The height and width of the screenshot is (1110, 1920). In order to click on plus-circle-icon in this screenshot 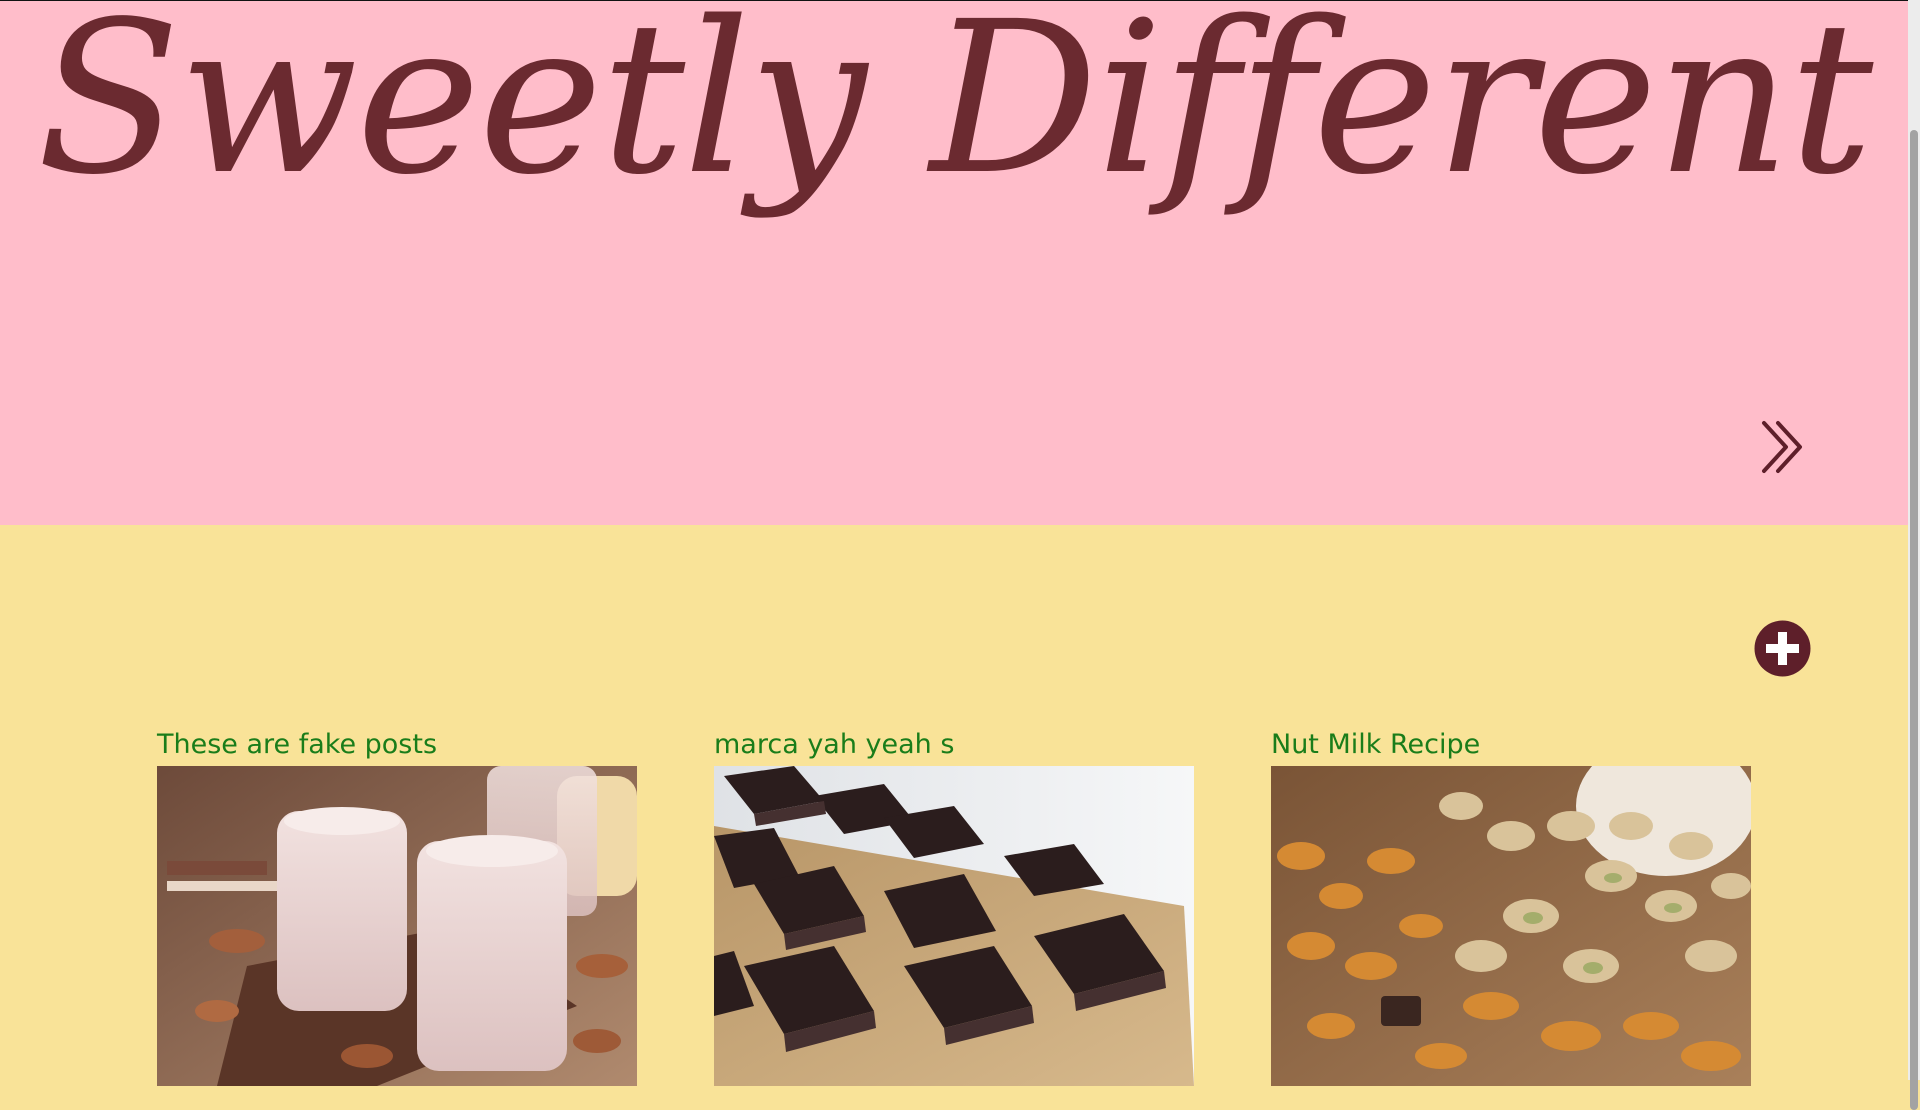, I will do `click(1782, 648)`.